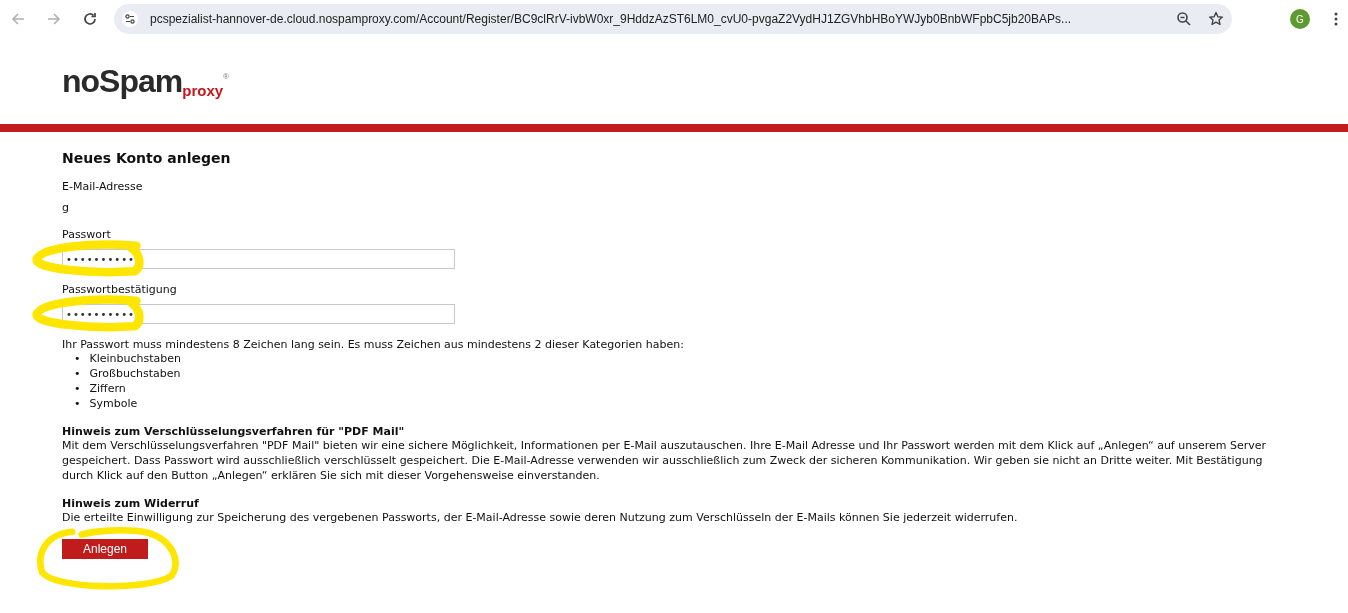 This screenshot has width=1348, height=613. What do you see at coordinates (113, 403) in the screenshot?
I see `rule-item: Symbole` at bounding box center [113, 403].